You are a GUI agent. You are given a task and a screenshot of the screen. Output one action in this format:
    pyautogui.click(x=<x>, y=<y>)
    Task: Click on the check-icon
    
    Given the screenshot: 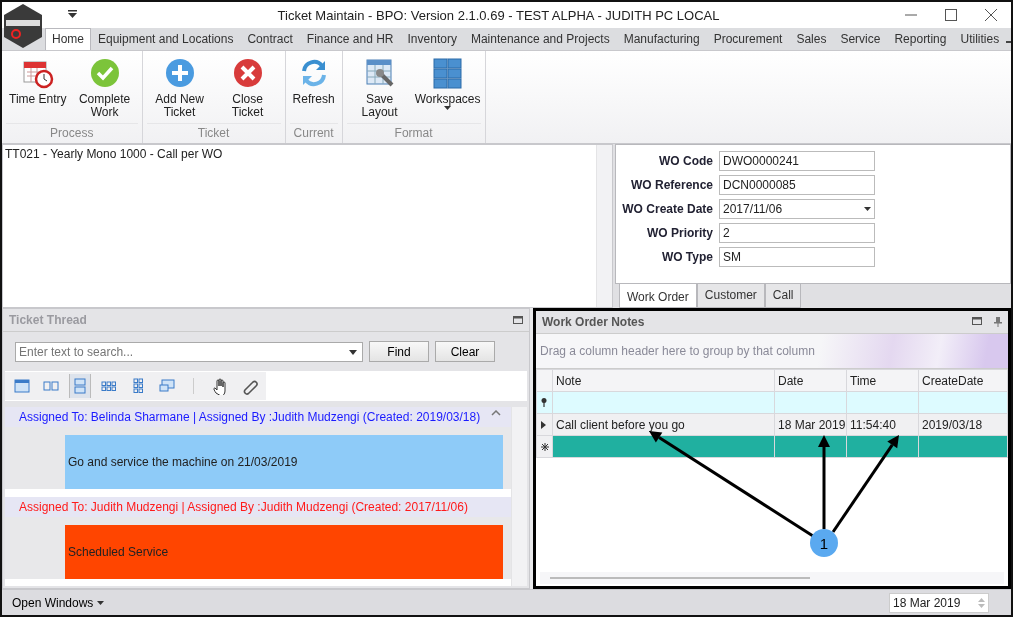 What is the action you would take?
    pyautogui.click(x=104, y=73)
    